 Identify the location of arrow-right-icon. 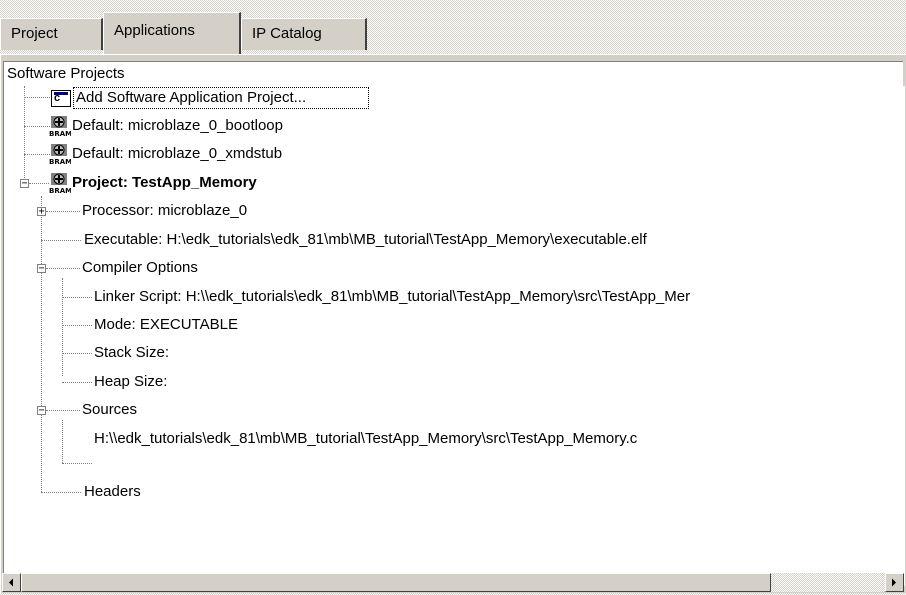
(894, 582).